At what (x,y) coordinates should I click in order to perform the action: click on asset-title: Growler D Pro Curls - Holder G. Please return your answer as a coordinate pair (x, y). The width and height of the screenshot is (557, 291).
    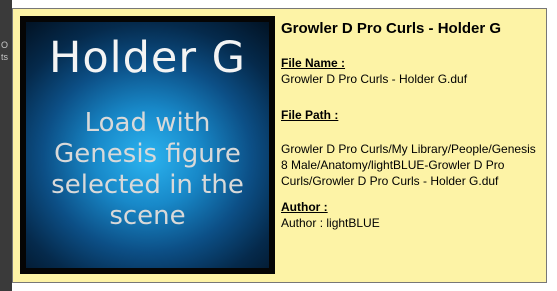
    Looking at the image, I should click on (391, 28).